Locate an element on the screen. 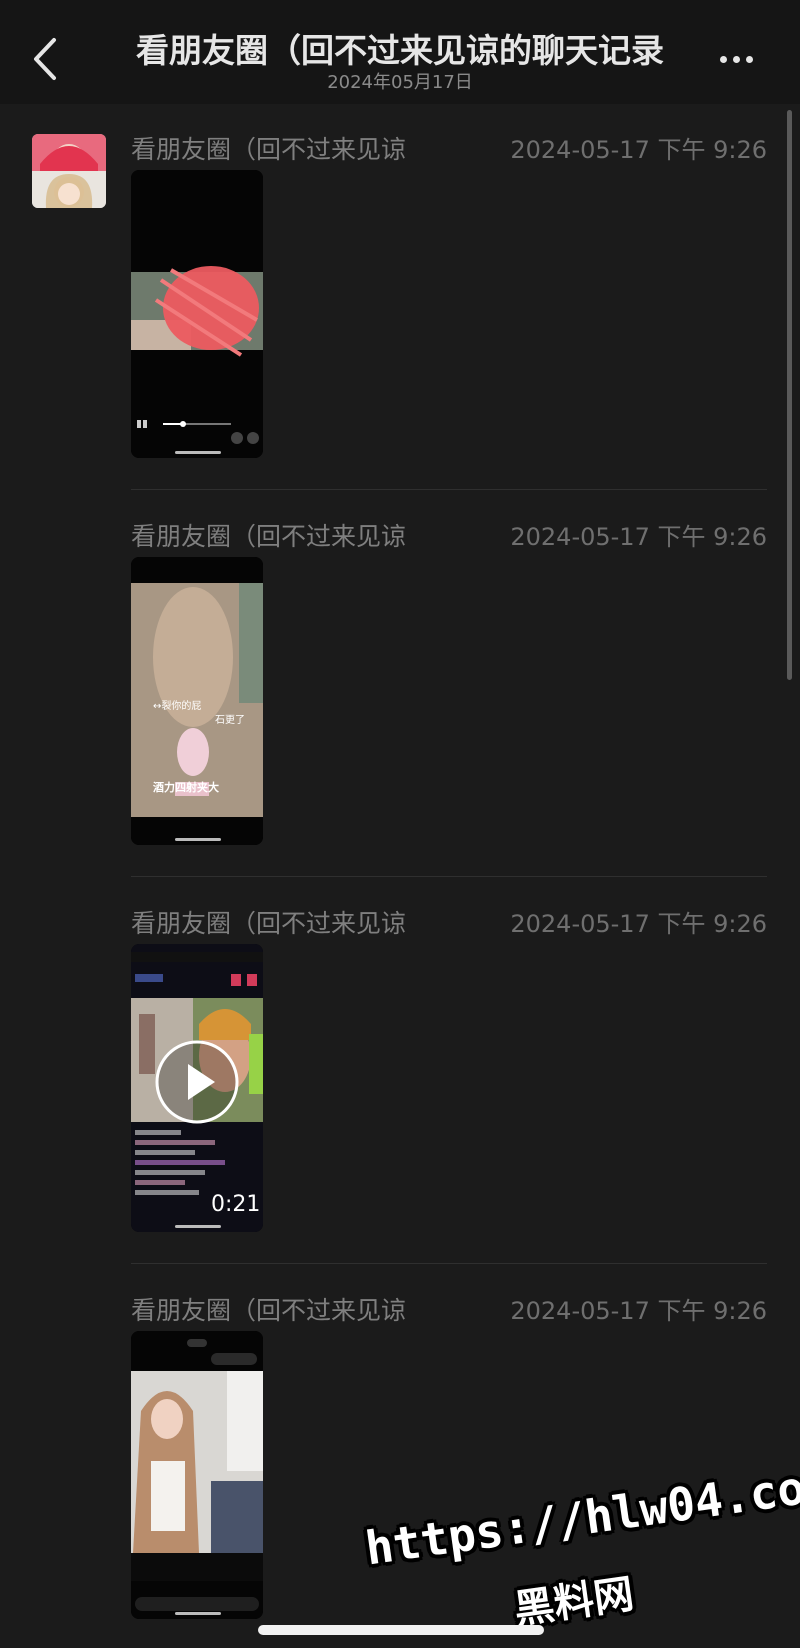  home-indicator is located at coordinates (401, 1630).